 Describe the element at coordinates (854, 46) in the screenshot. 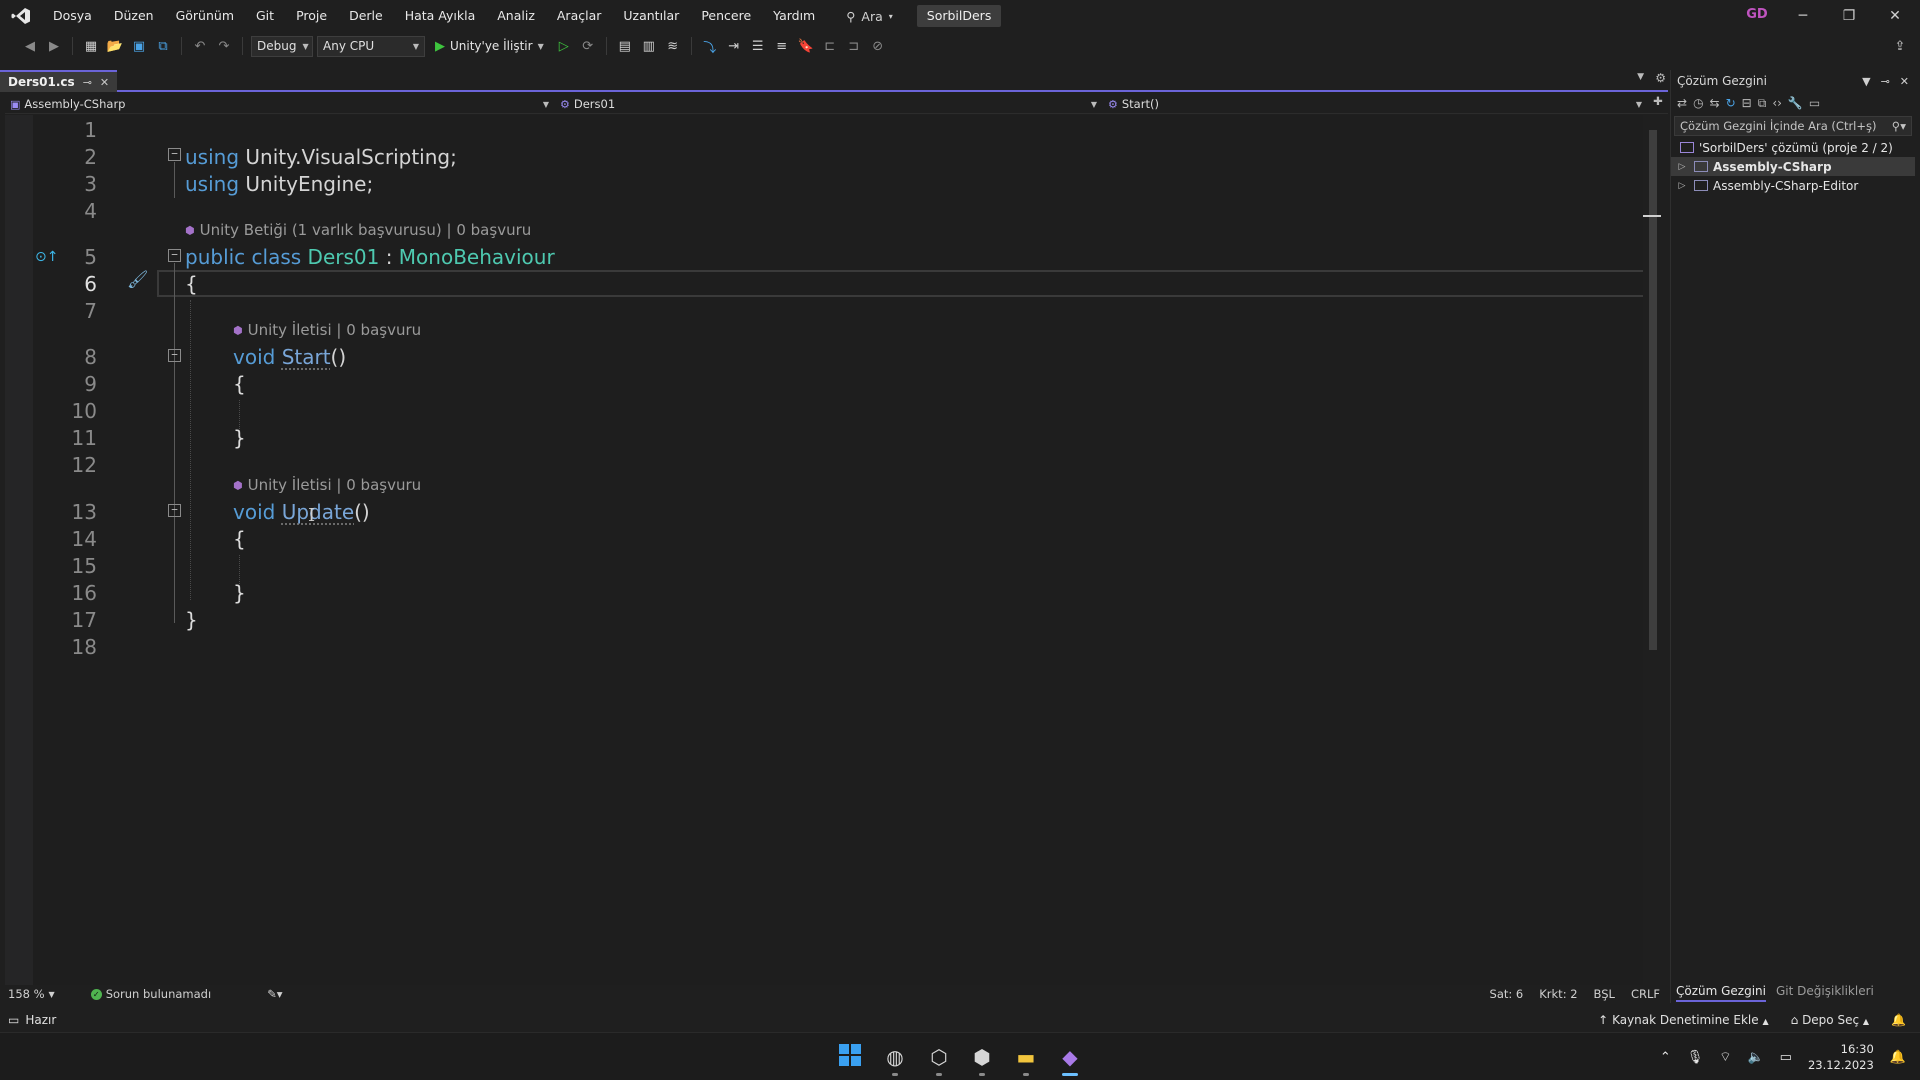

I see `next-bookmark-icon: ⊐` at that location.